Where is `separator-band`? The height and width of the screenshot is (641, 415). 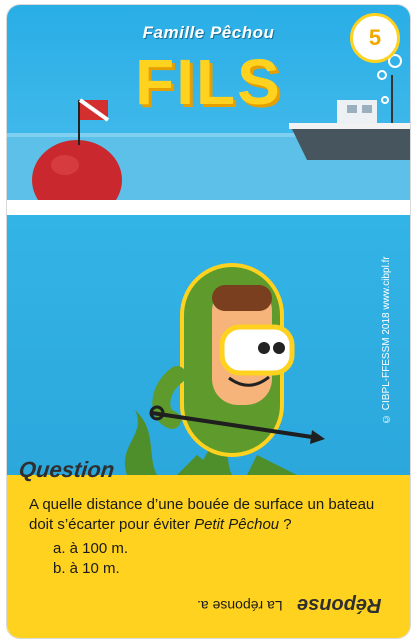
separator-band is located at coordinates (208, 207).